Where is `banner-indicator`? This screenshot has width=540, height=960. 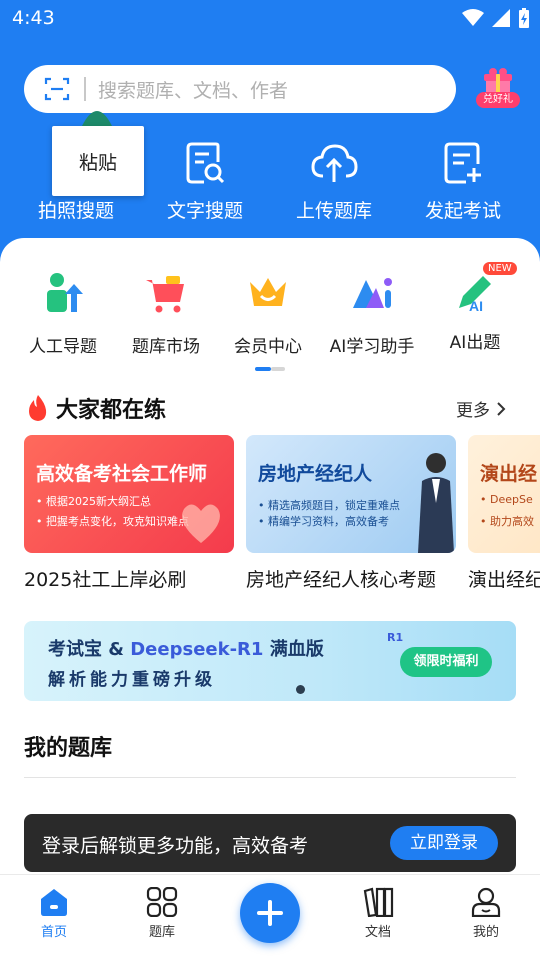
banner-indicator is located at coordinates (300, 689).